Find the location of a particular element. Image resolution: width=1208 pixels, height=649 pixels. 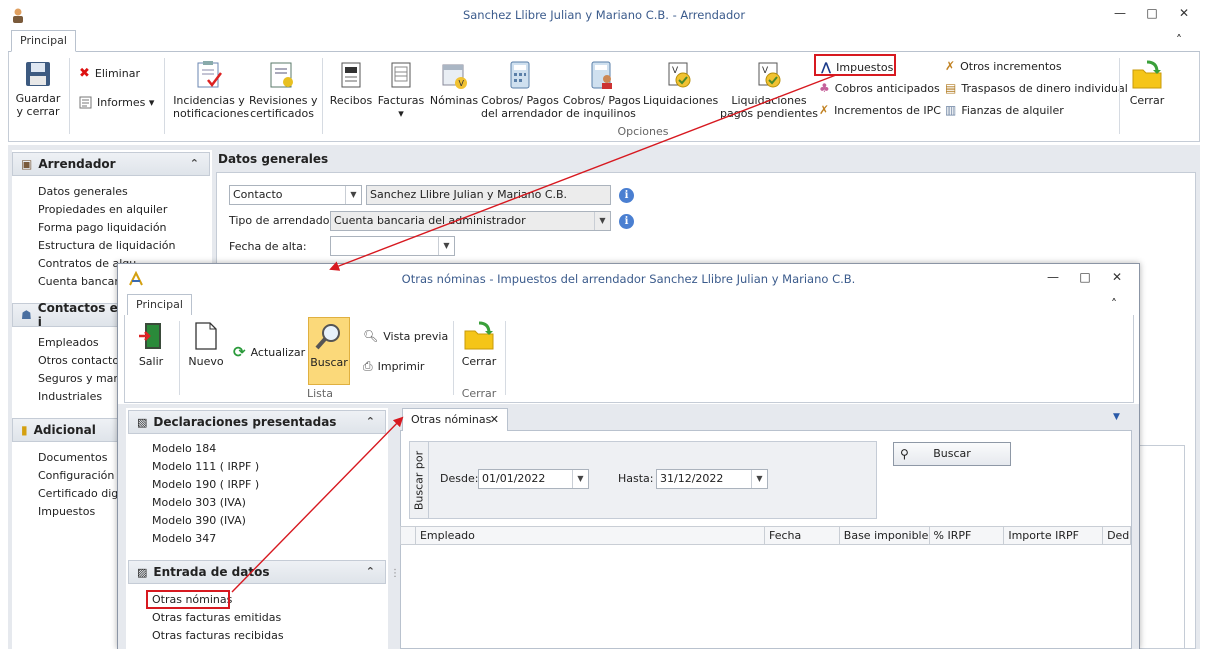

sidebar-item-cuenta-bancaria: Cuenta bancaria is located at coordinates (83, 281).